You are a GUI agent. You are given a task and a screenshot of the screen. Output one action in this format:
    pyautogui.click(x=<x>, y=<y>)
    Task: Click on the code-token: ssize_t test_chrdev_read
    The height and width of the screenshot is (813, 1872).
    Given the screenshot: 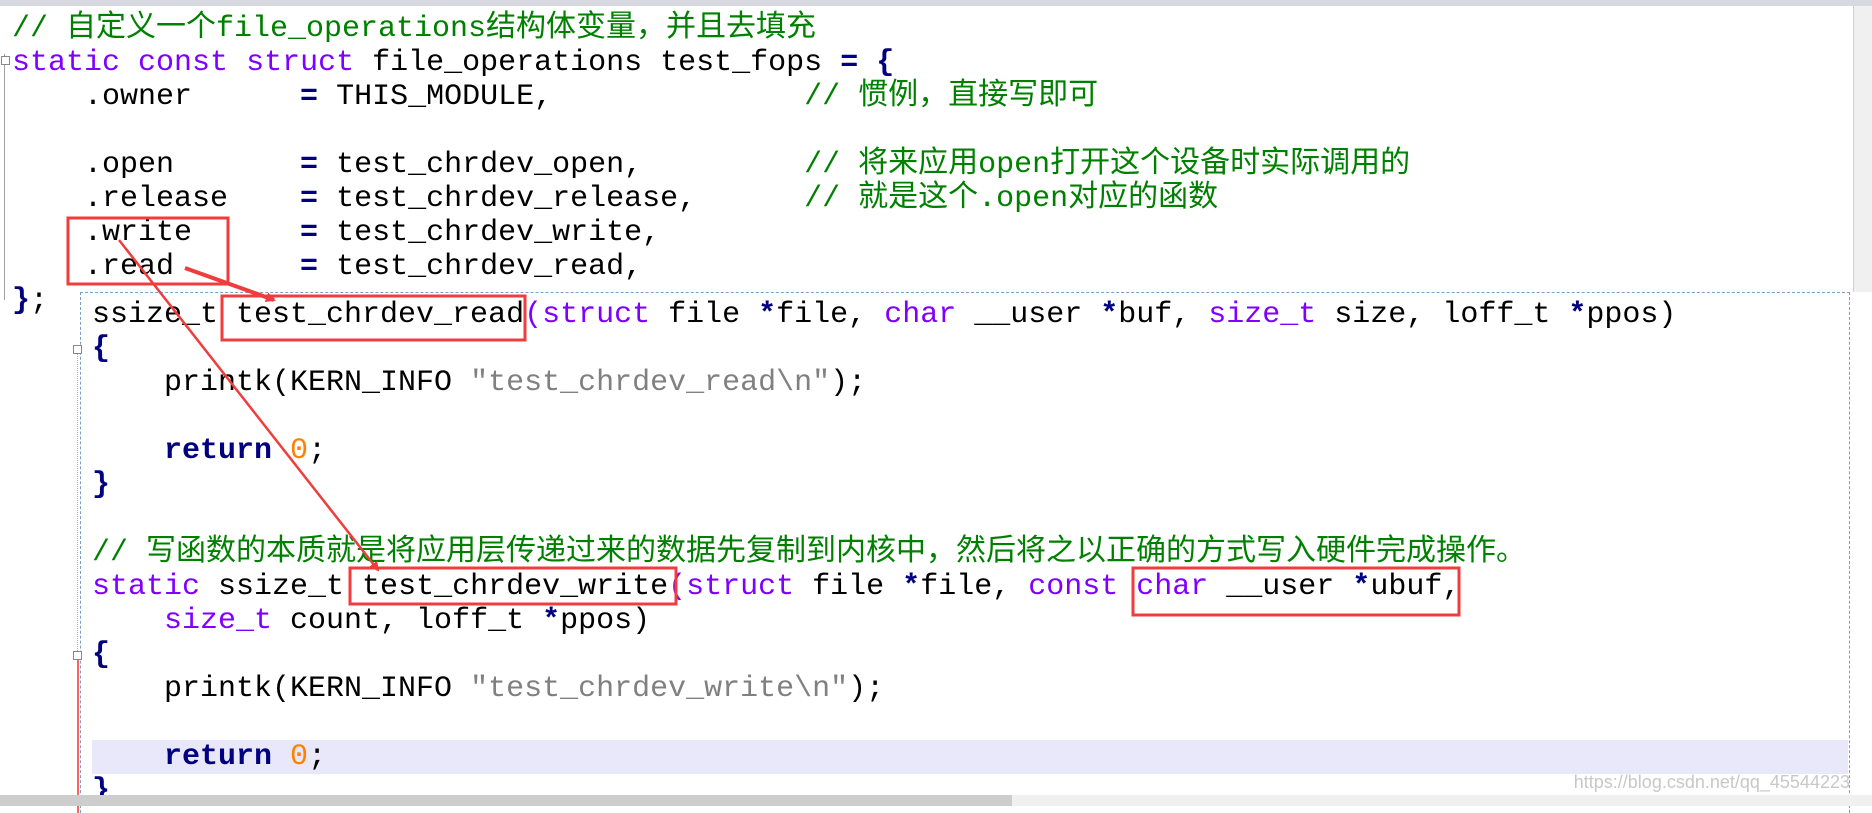 What is the action you would take?
    pyautogui.click(x=308, y=315)
    